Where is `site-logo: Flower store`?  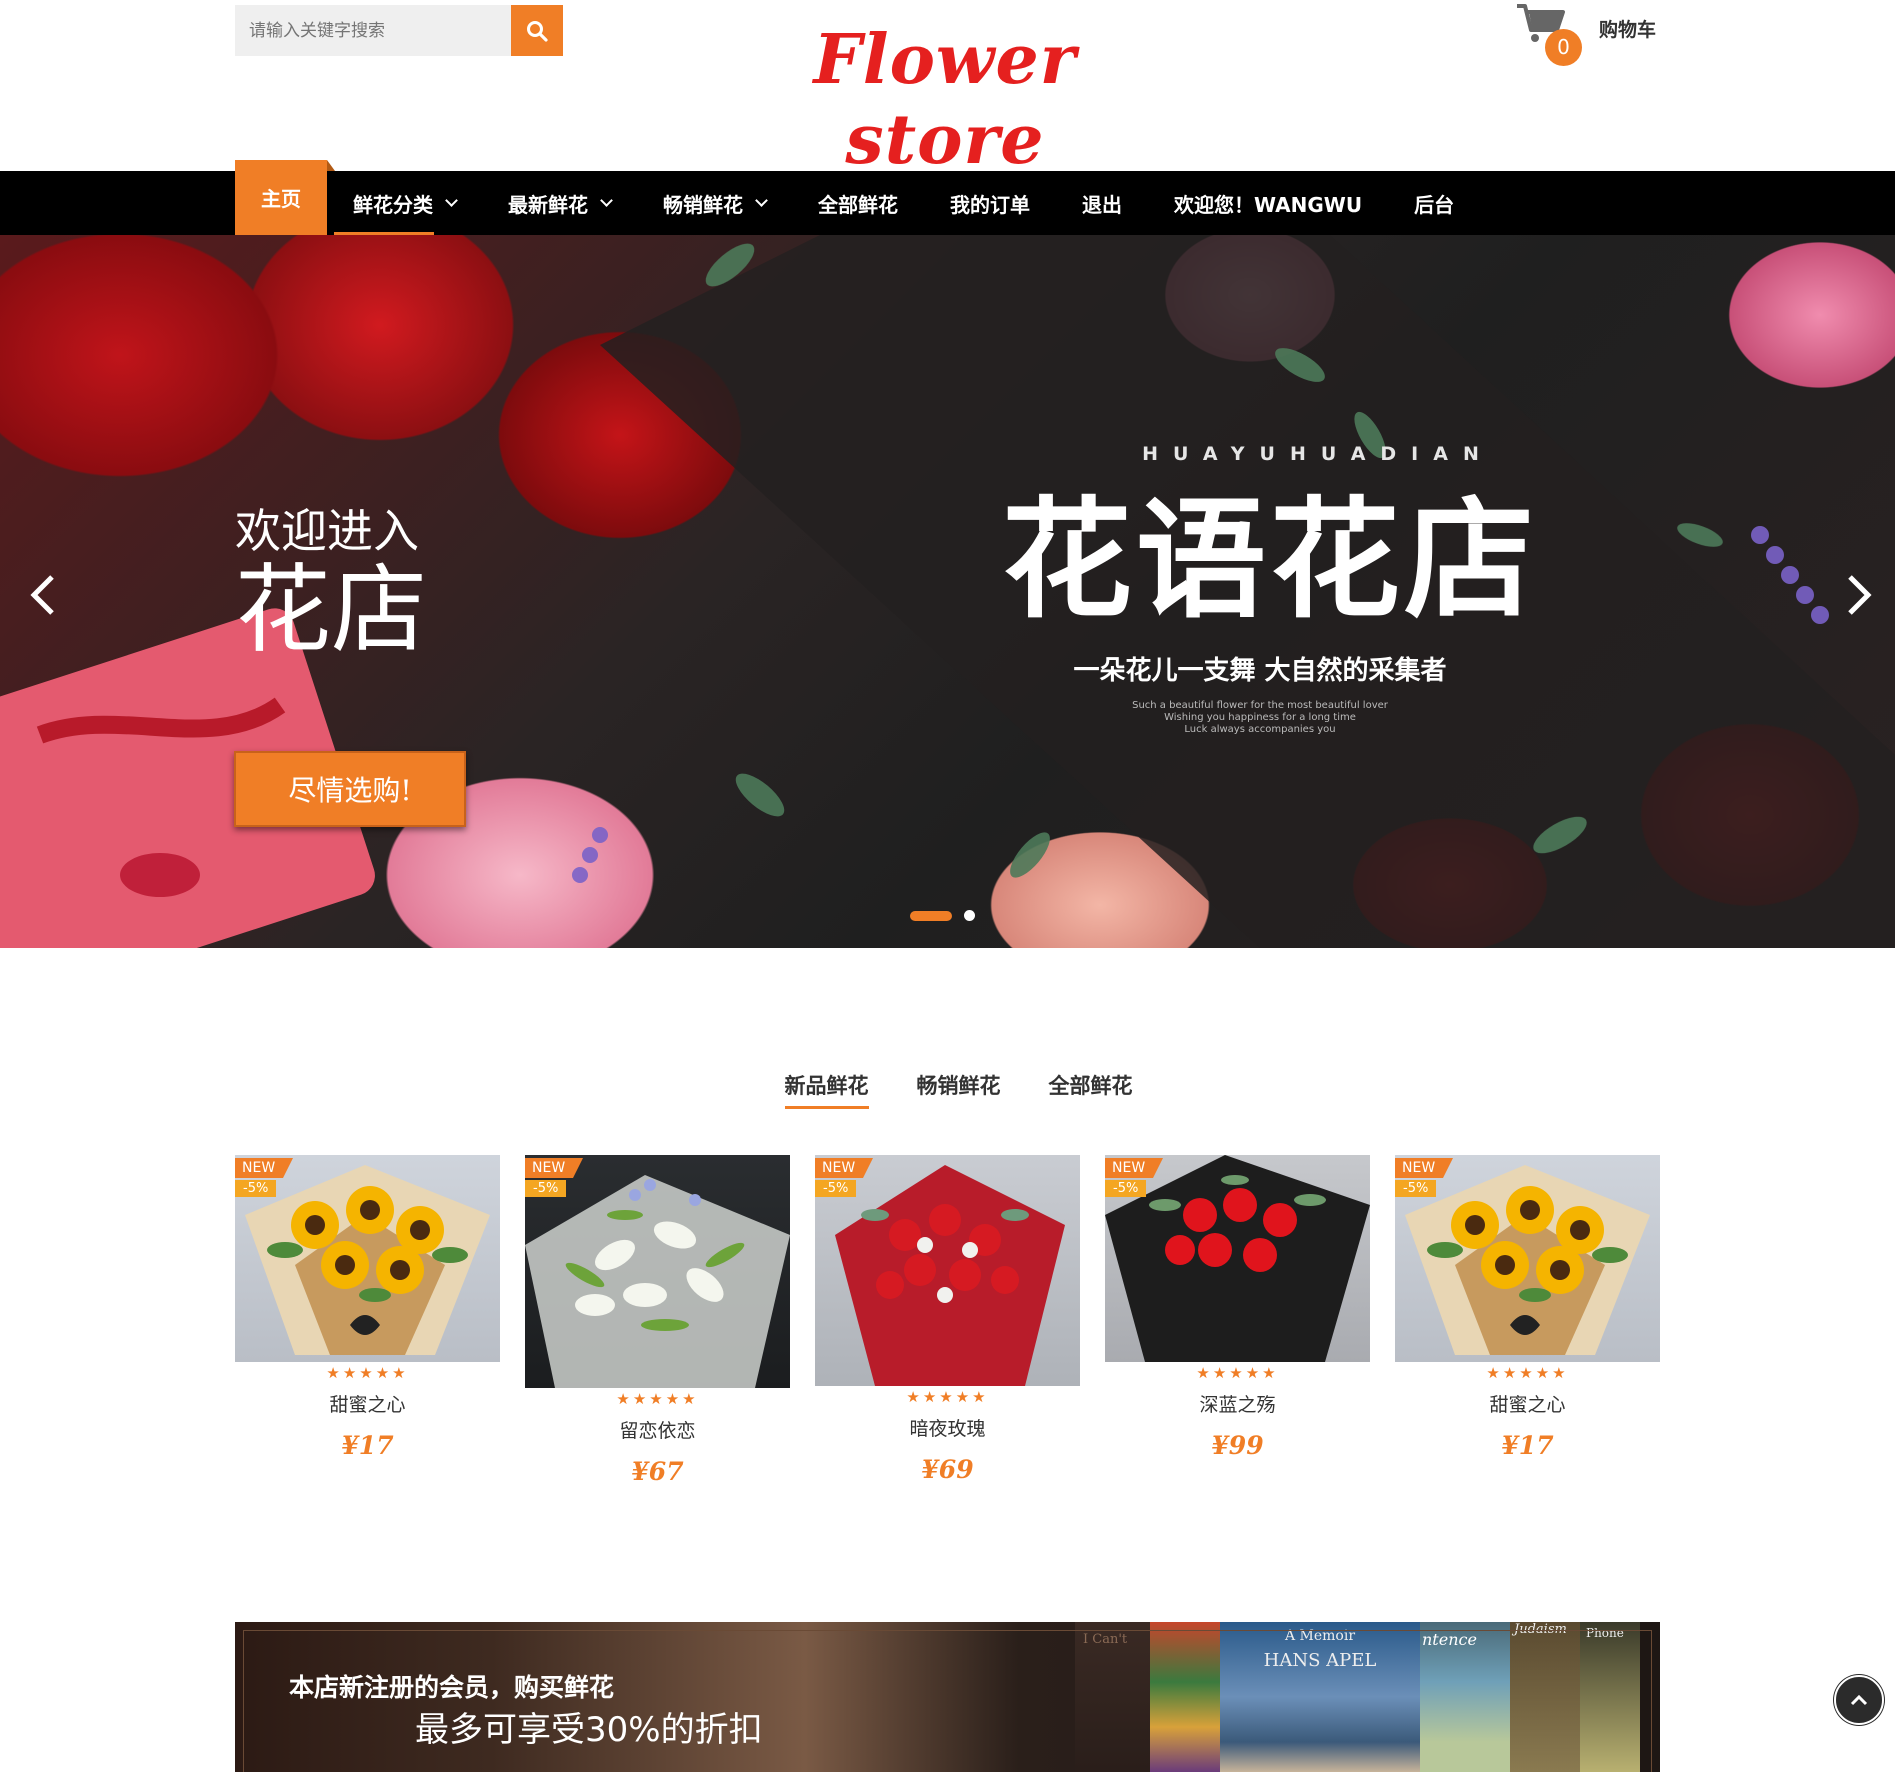 site-logo: Flower store is located at coordinates (945, 100).